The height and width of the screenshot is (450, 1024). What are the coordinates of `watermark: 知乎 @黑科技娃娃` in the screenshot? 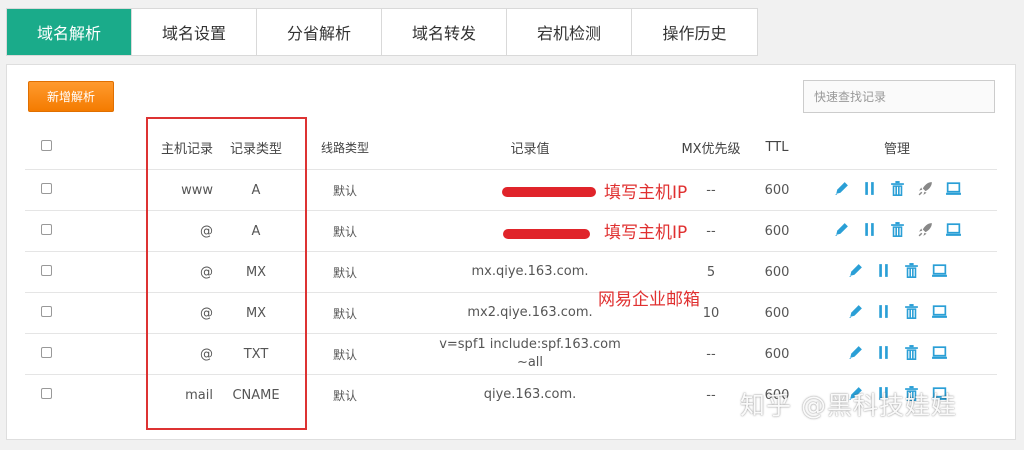 It's located at (848, 405).